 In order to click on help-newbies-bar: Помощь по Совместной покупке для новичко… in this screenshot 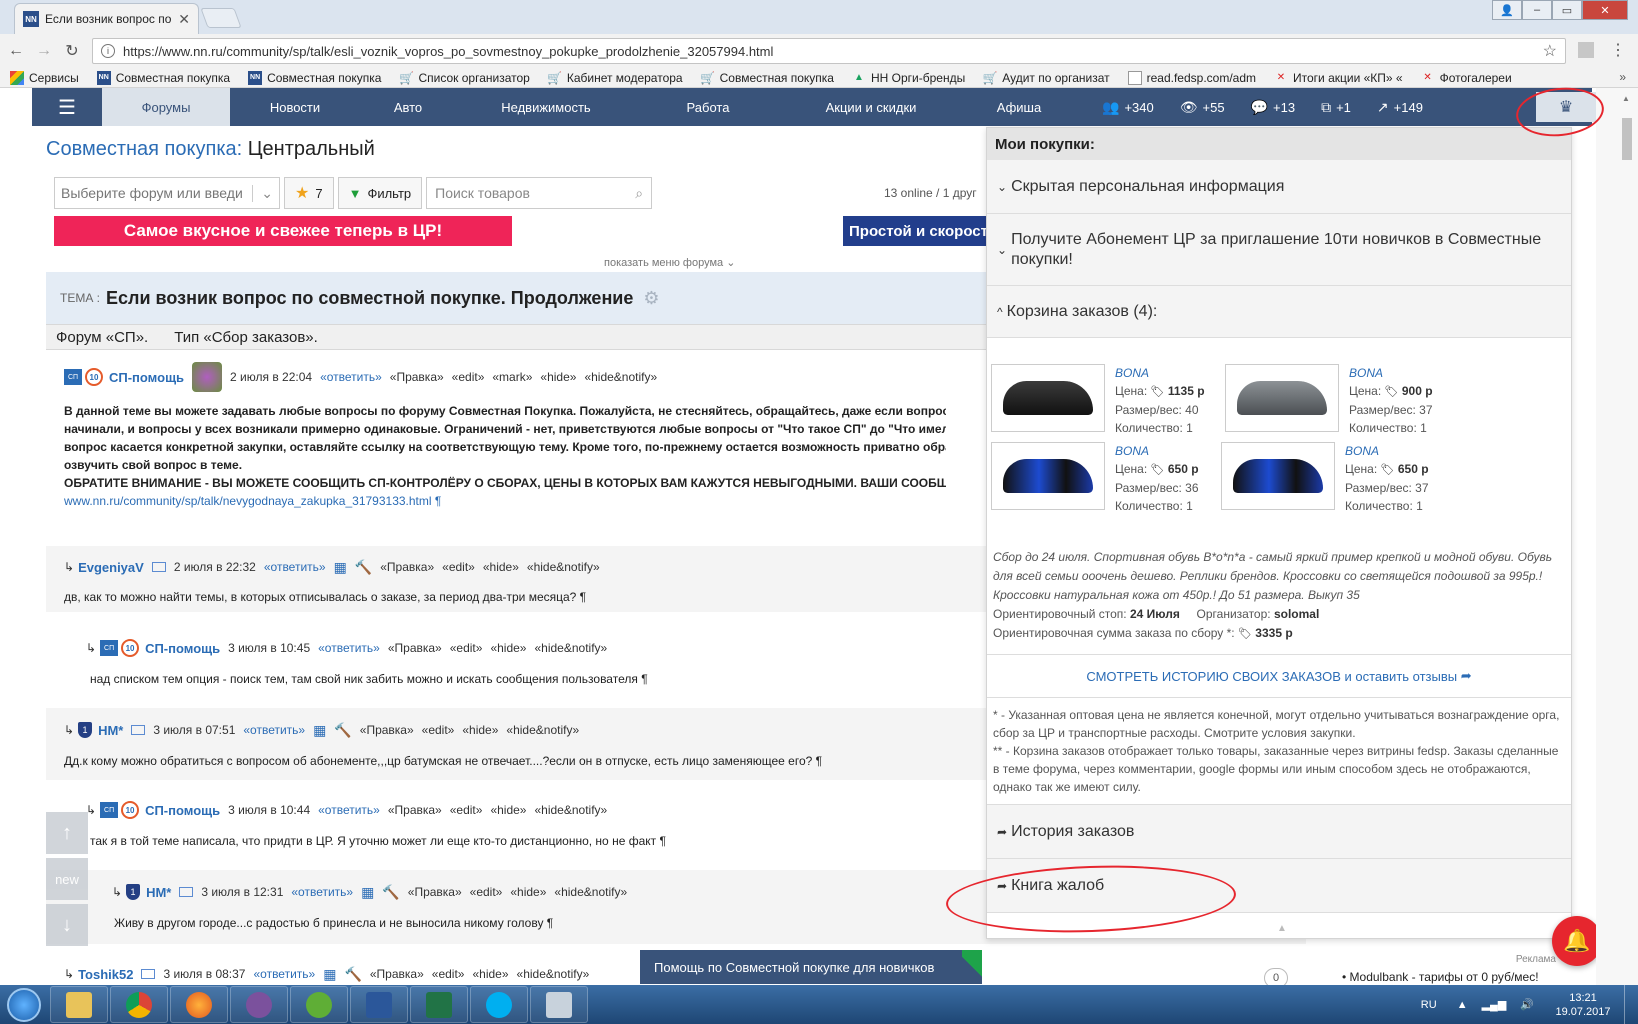, I will do `click(811, 967)`.